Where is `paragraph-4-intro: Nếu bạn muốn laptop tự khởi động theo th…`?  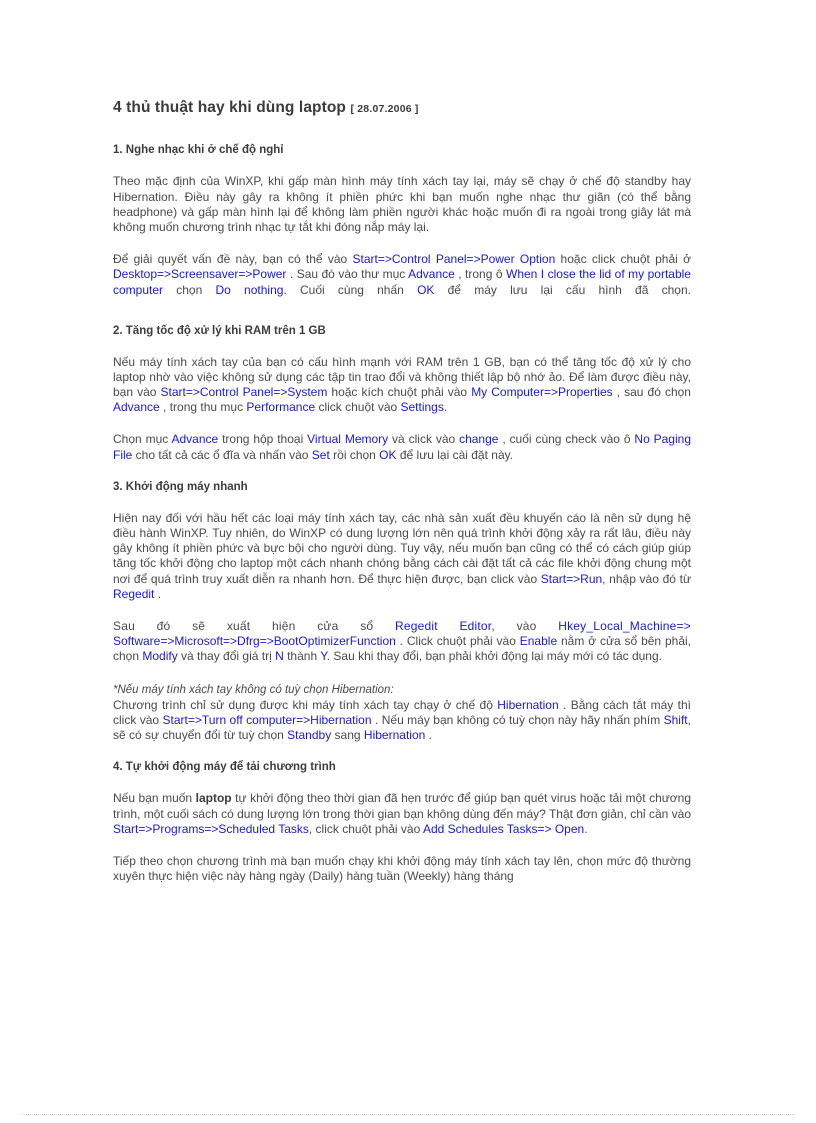 paragraph-4-intro: Nếu bạn muốn laptop tự khởi động theo th… is located at coordinates (402, 814).